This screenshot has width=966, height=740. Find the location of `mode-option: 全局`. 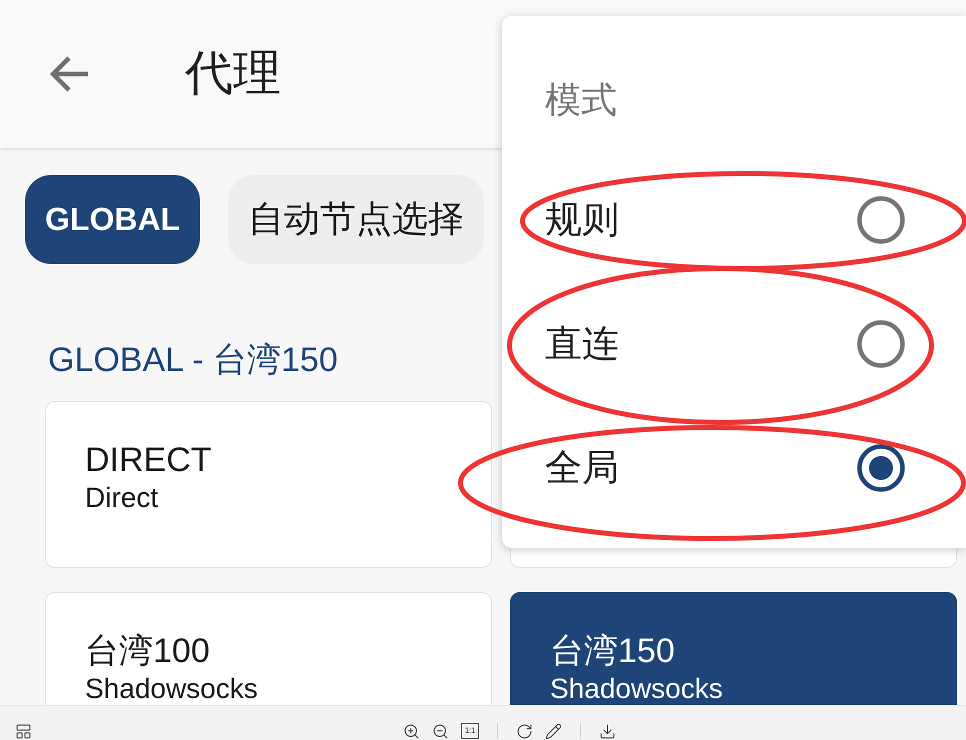

mode-option: 全局 is located at coordinates (734, 468).